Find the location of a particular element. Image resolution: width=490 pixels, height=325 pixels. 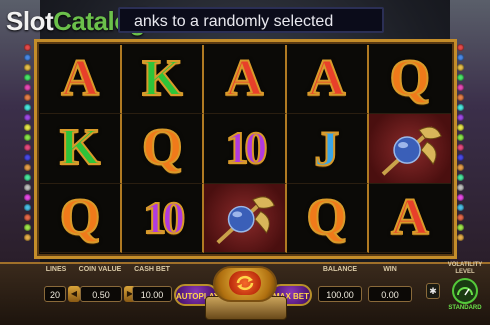

payline-markers-left is located at coordinates (28, 149).